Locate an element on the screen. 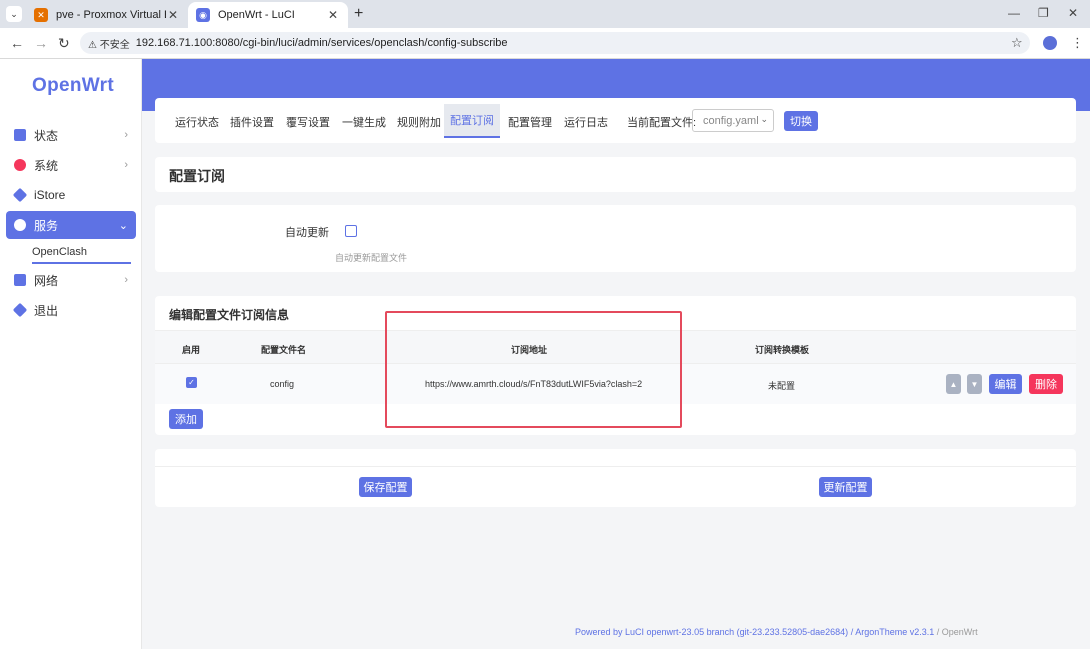  footer-openwrt: / OpenWrt is located at coordinates (956, 632).